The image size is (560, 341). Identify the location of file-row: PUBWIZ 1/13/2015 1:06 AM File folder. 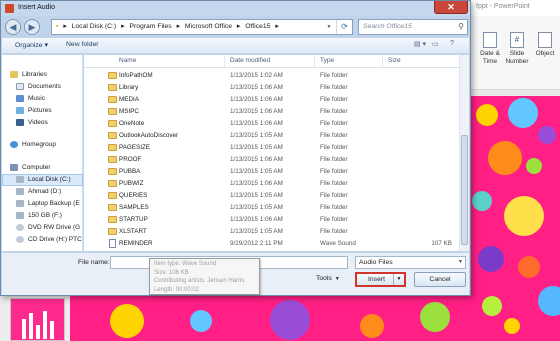
(271, 184).